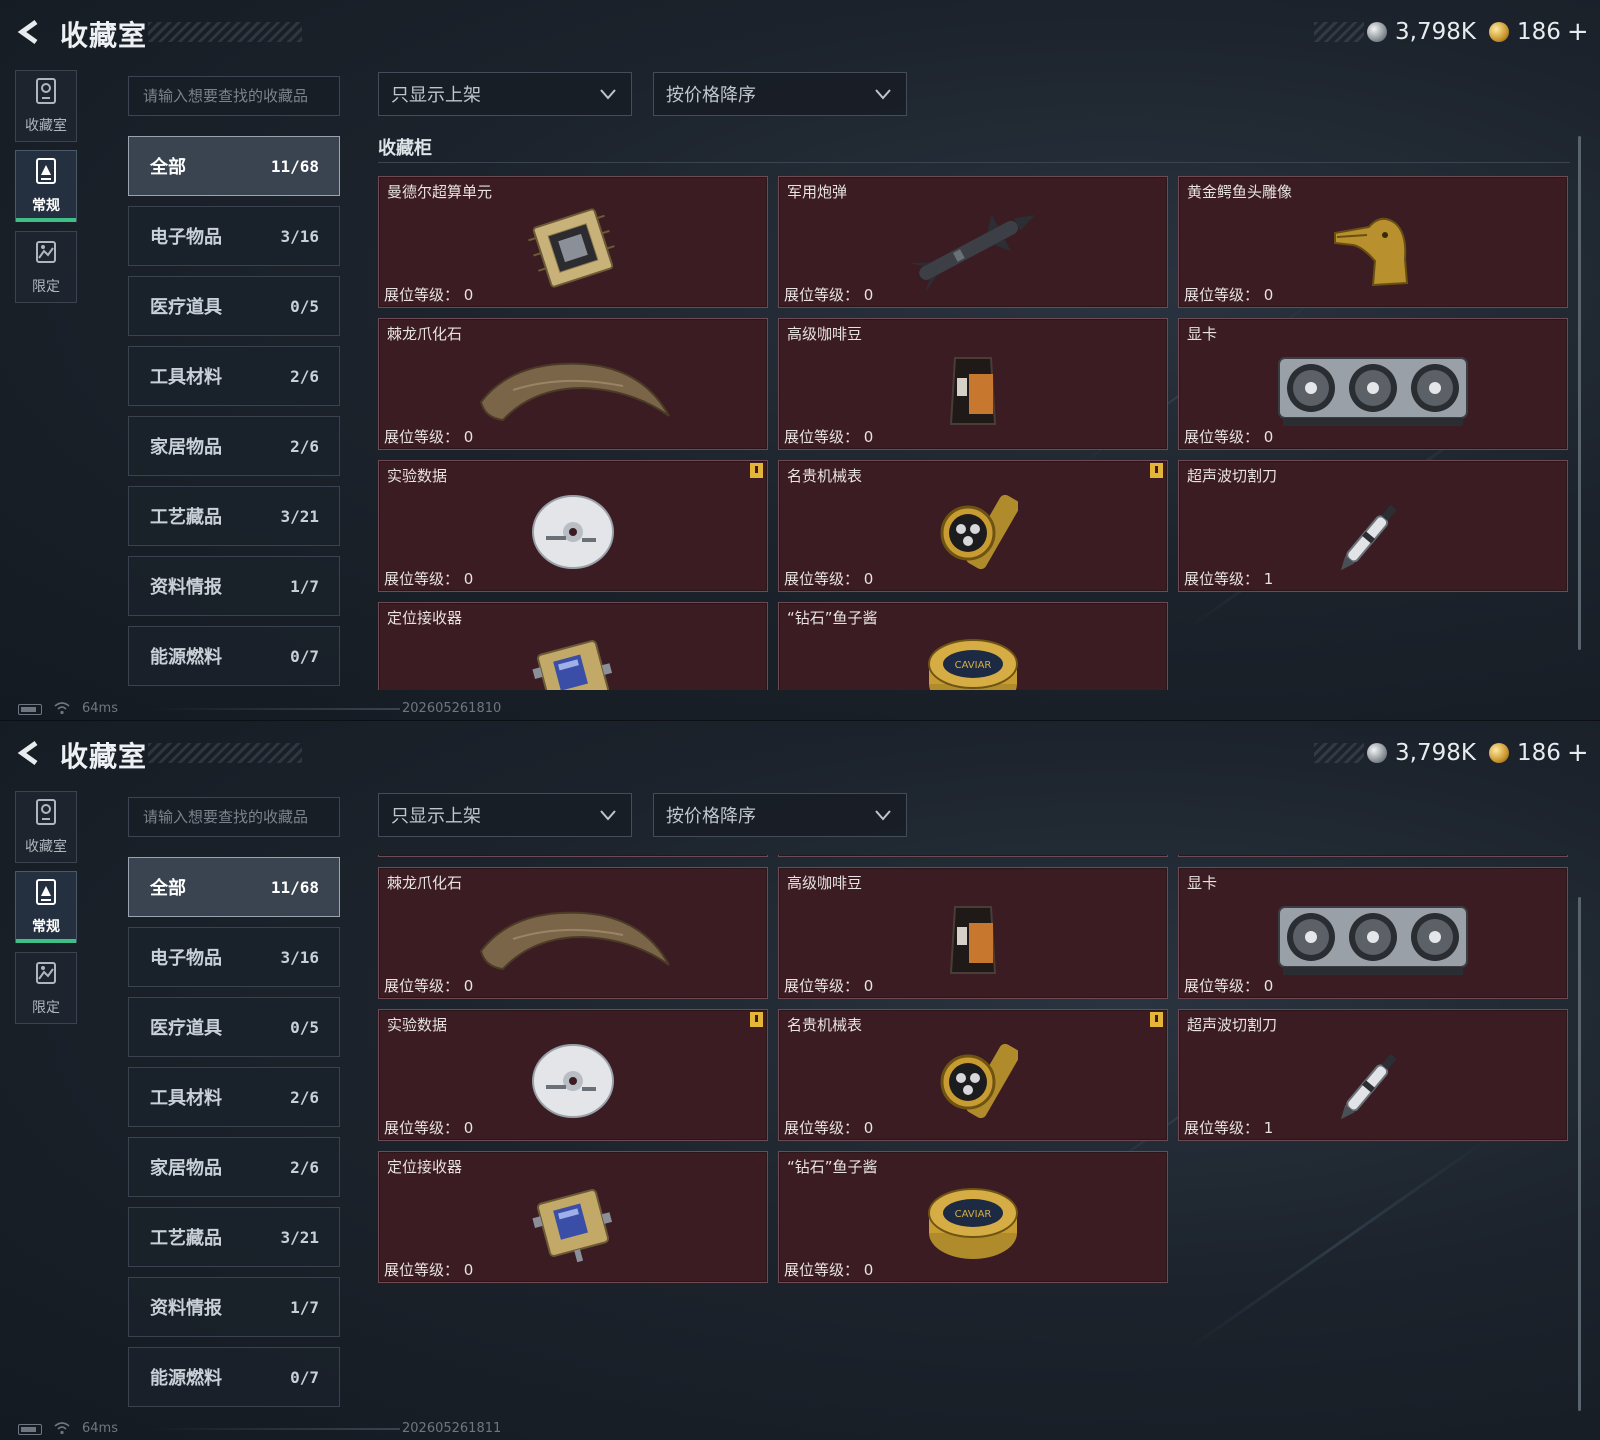 This screenshot has height=1440, width=1600. I want to click on category-count: 2/6, so click(304, 1167).